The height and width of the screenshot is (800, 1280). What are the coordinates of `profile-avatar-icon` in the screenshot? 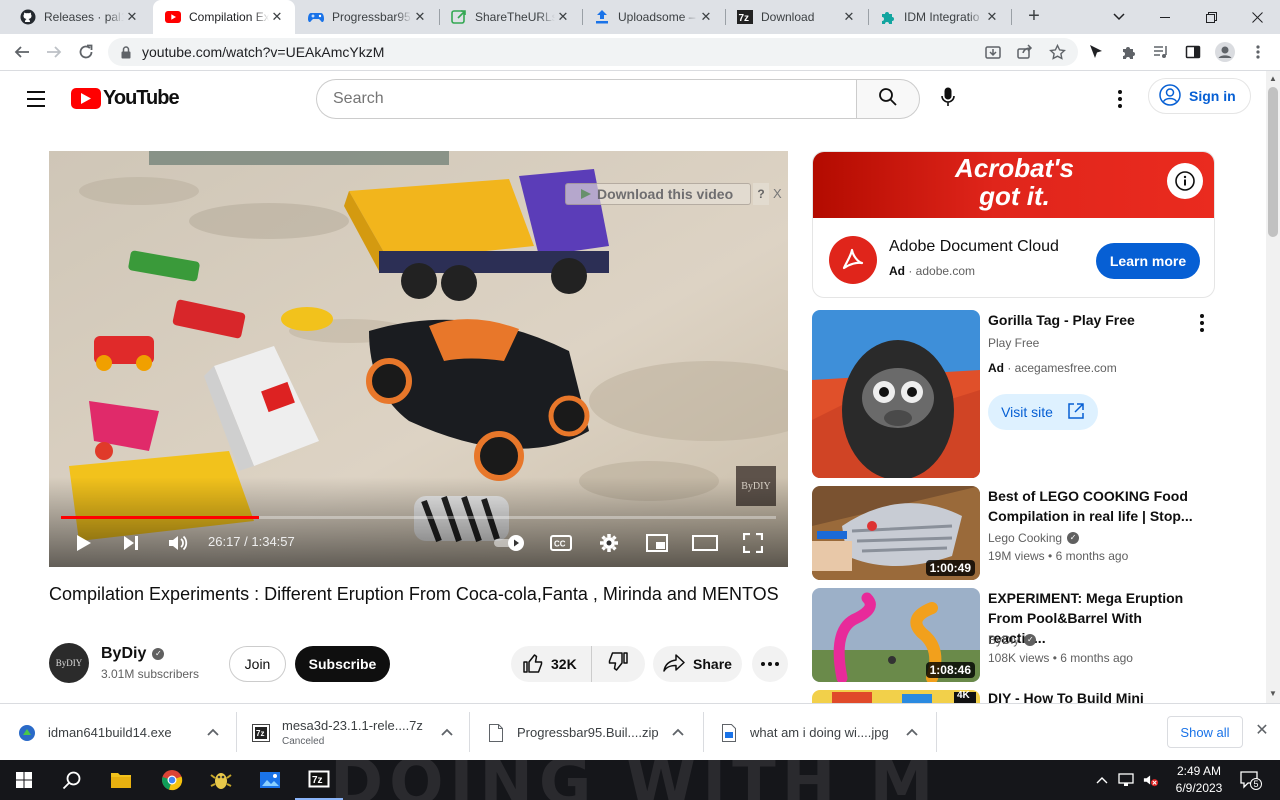 It's located at (1225, 52).